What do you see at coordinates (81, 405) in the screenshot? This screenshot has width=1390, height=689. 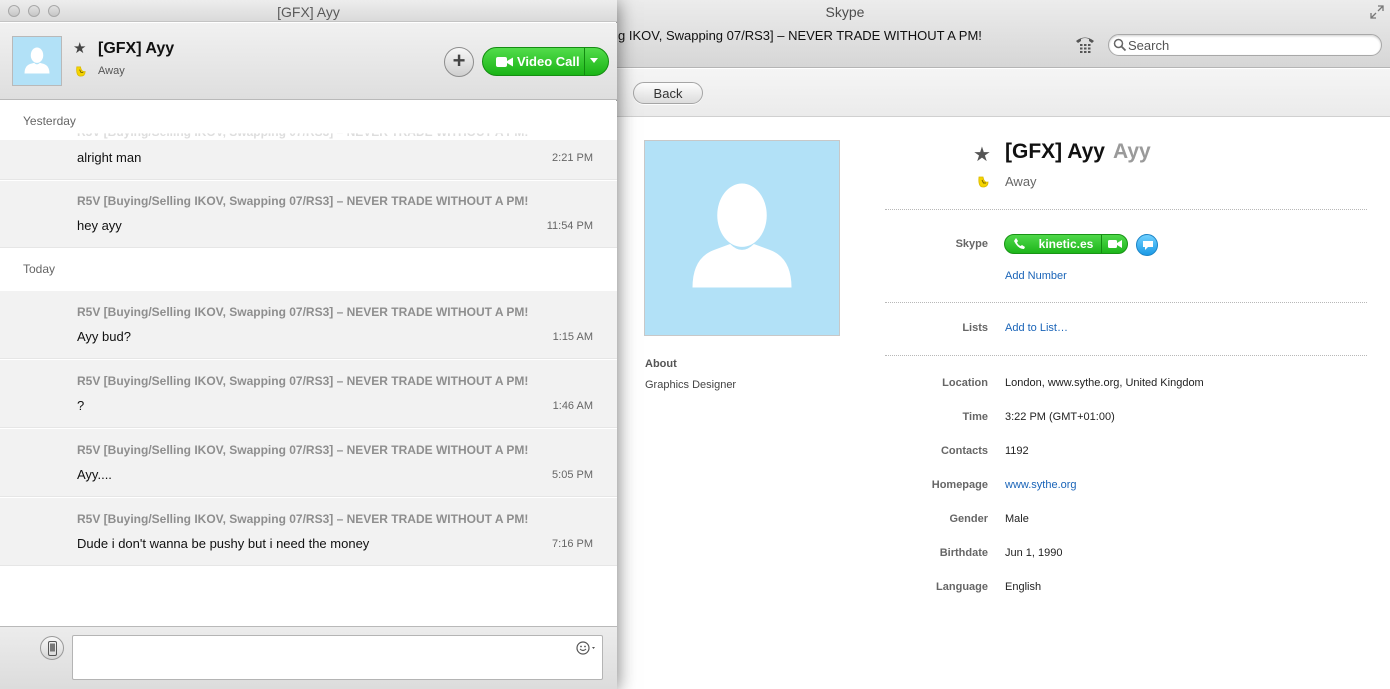 I see `message-text: ?` at bounding box center [81, 405].